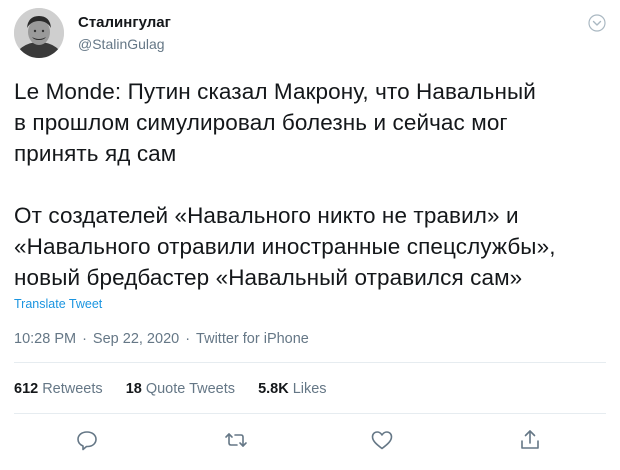 This screenshot has height=470, width=620. I want to click on quote-tweets-label: Quote Tweets, so click(190, 389).